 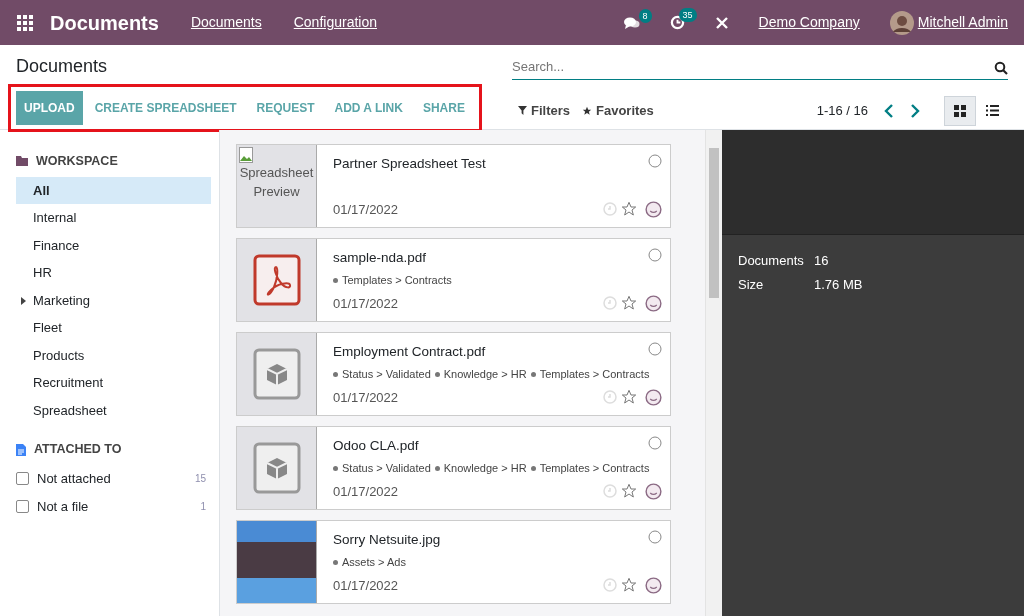 What do you see at coordinates (276, 280) in the screenshot?
I see `pdf-file-icon` at bounding box center [276, 280].